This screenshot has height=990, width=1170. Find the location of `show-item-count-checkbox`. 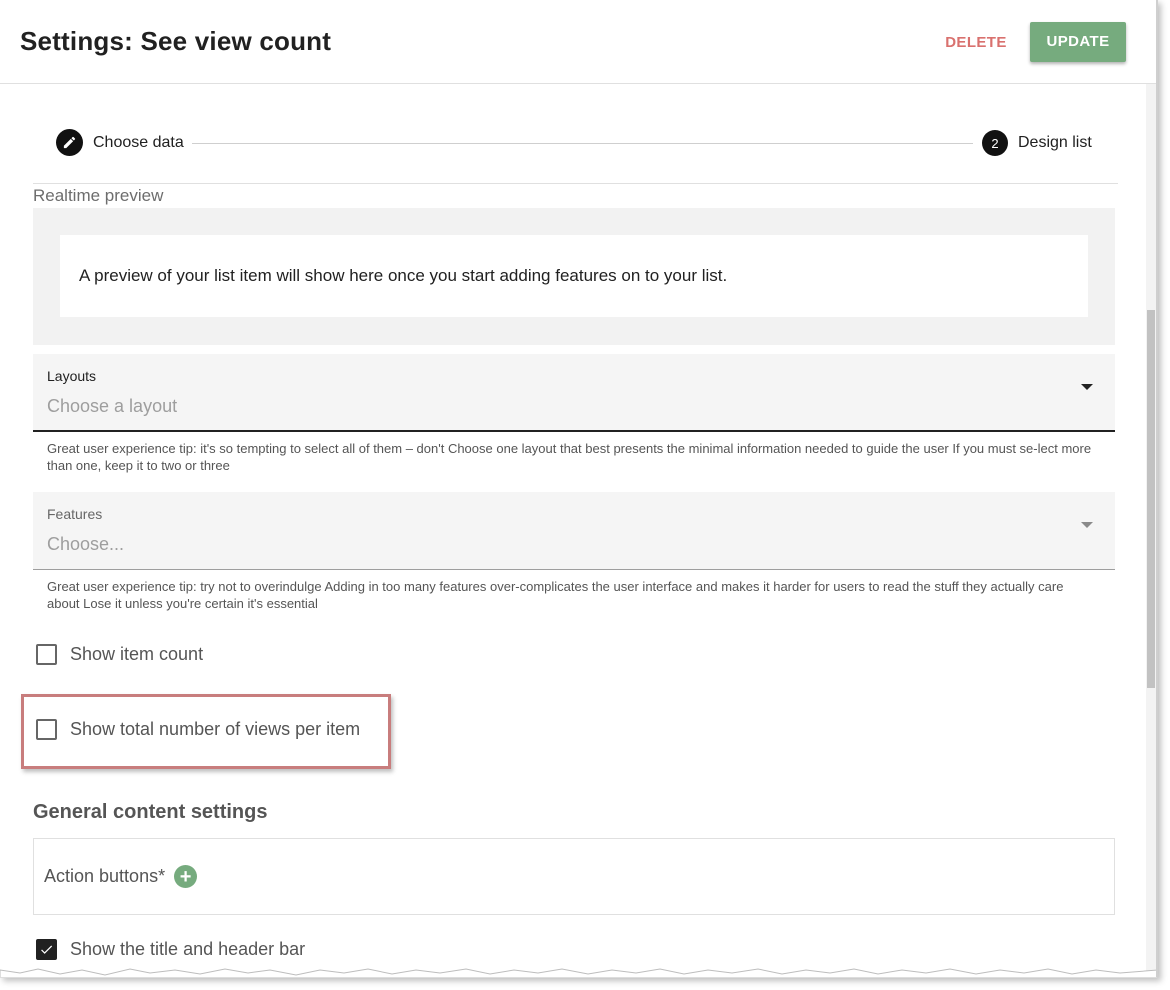

show-item-count-checkbox is located at coordinates (46, 654).